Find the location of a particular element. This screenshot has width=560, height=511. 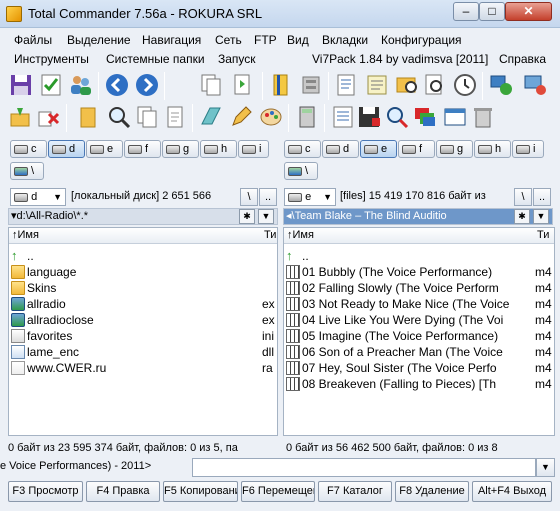

notes-icon is located at coordinates (377, 85).